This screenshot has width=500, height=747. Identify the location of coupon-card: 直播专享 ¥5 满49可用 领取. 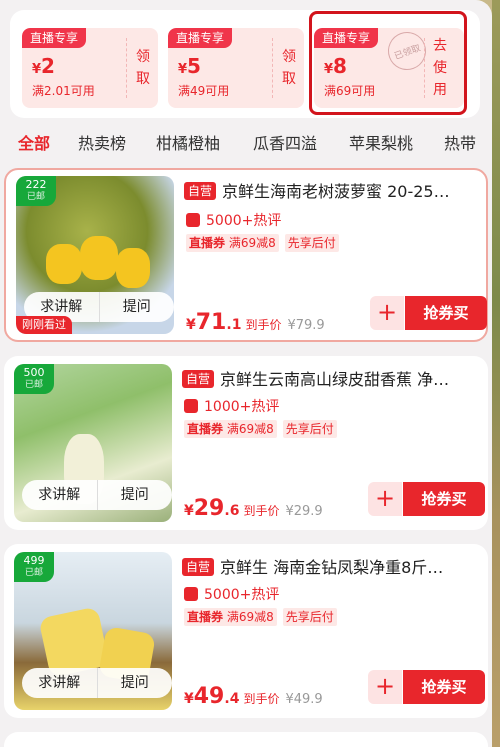
(236, 68).